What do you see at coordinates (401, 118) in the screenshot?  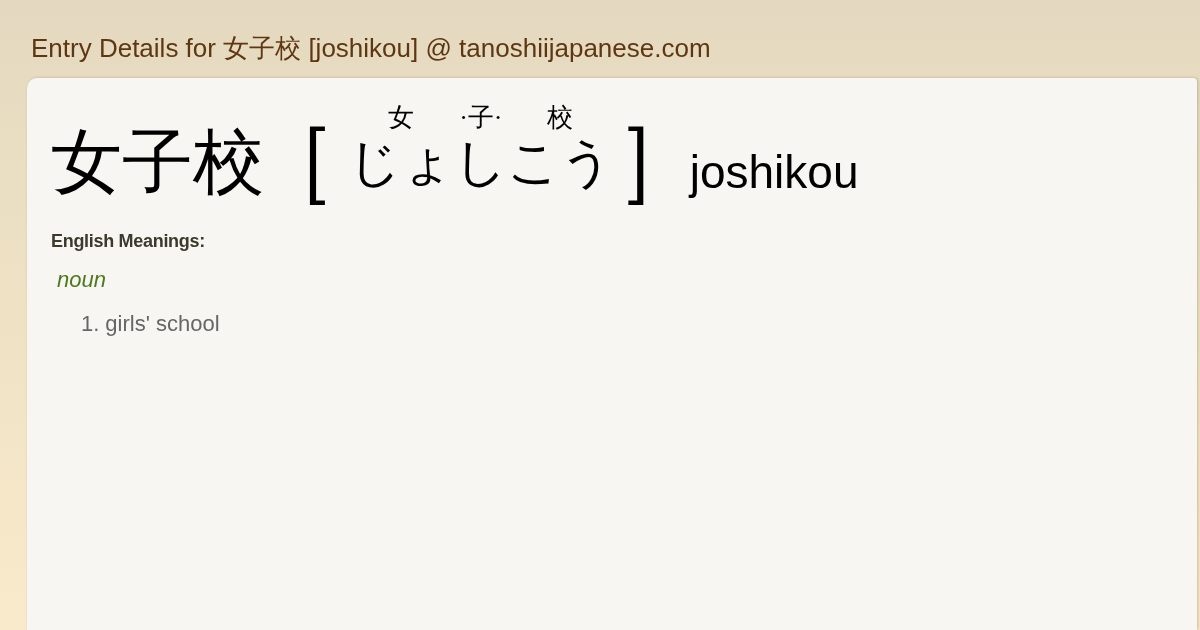 I see `furigana: 女` at bounding box center [401, 118].